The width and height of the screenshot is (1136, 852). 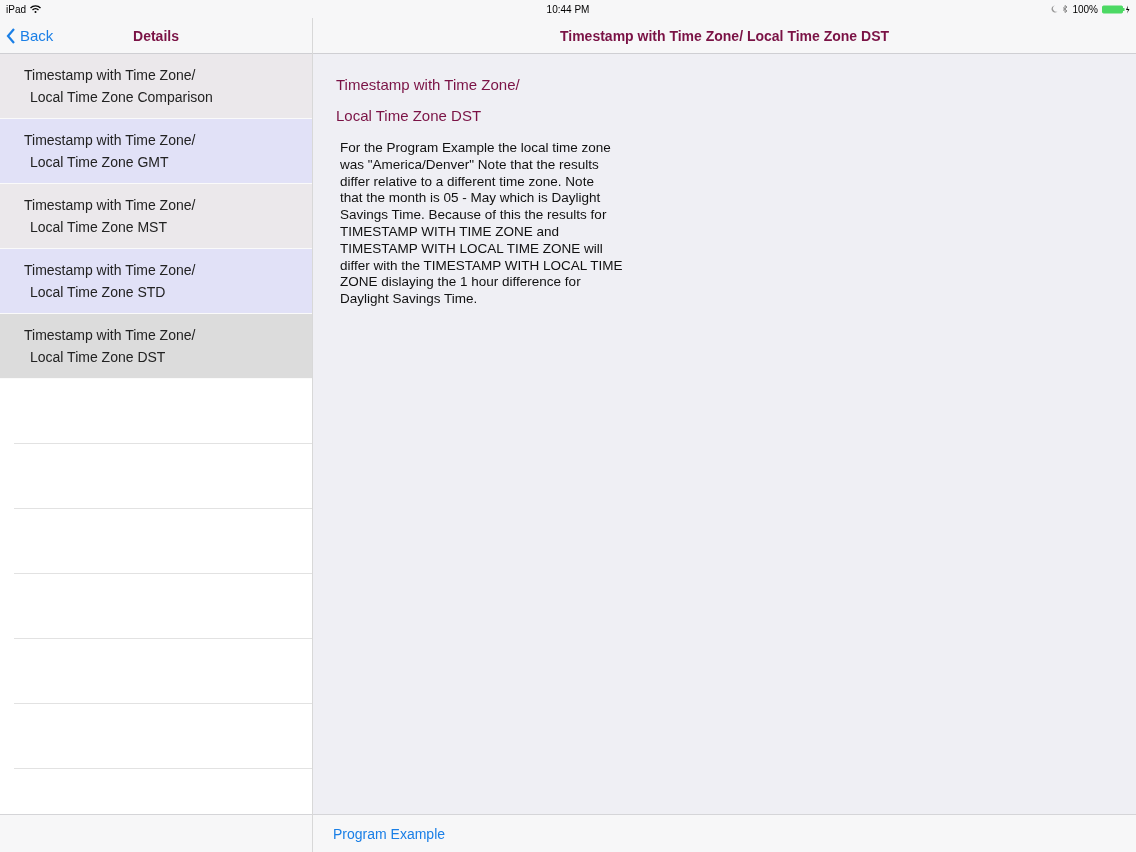 I want to click on description-text: For the Program Example the local time zone was "America/Denver" Note that the results differ relative to a different time zone. Note that the month is 05 - May which is Daylight Savings Time. Because of this the results for TIMESTAMP WITH TIME ZONE and TIMESTAMP WITH LOCAL TIME ZONE will differ with the TIMESTAMP WITH LOCAL TIME ZONE dislaying the 1 hour difference for Daylight Savings Time., so click(x=481, y=224).